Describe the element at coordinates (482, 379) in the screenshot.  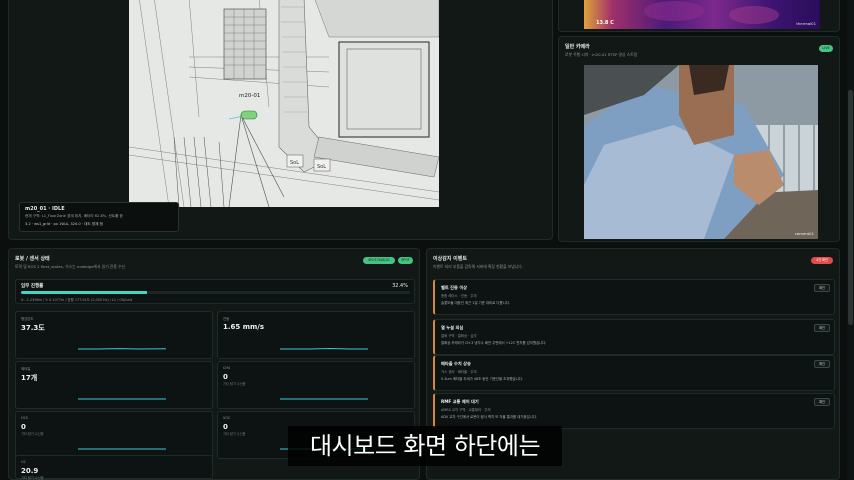
I see `event-description: 0.3um 메타올 추세가 48초 동안 기준선을 초과했습니다.` at that location.